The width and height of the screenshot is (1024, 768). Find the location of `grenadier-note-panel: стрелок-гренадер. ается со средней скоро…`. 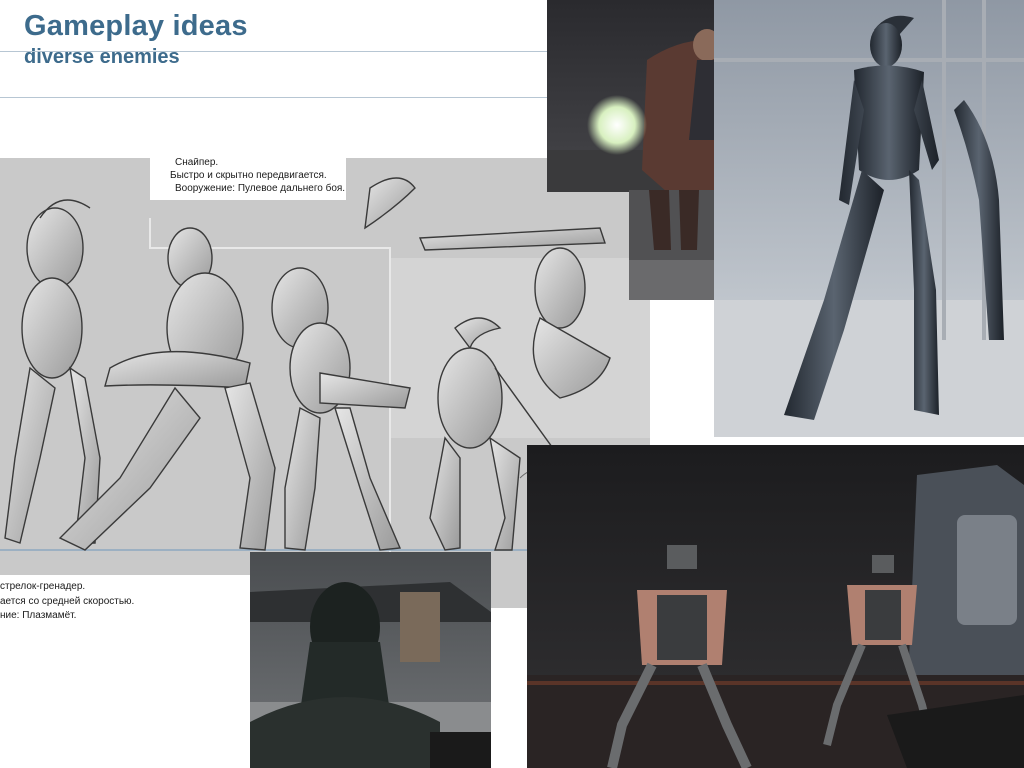

grenadier-note-panel: стрелок-гренадер. ается со средней скоро… is located at coordinates (130, 599).